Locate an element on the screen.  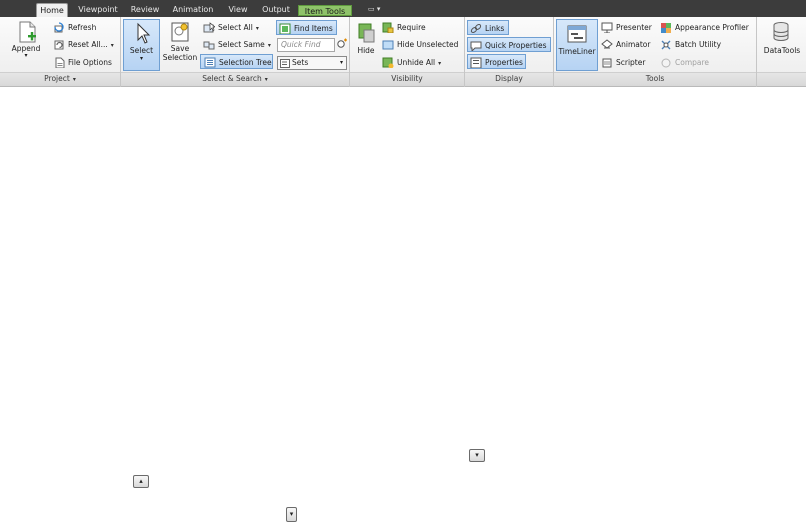
presenter-button: Presenter is located at coordinates (626, 27).